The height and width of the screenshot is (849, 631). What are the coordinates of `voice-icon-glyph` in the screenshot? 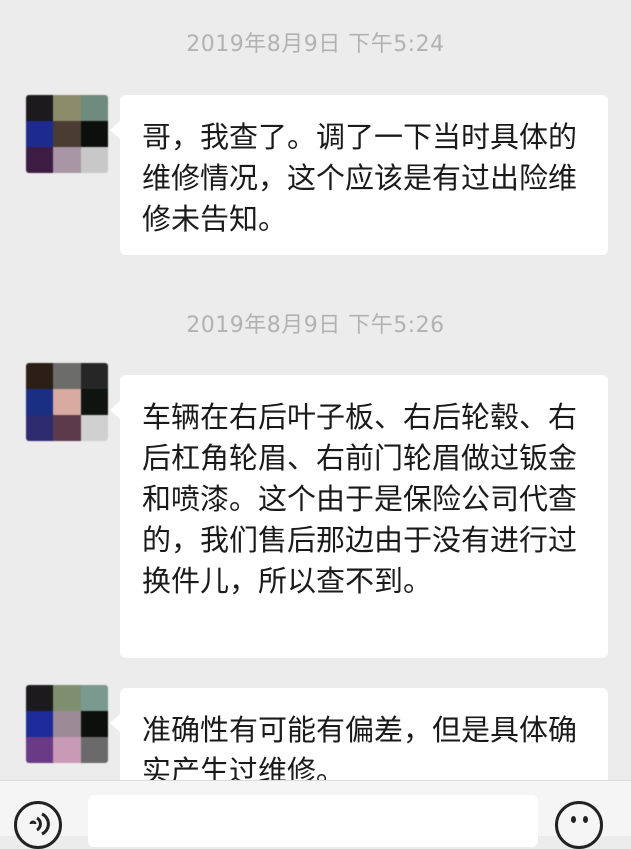 It's located at (39, 824).